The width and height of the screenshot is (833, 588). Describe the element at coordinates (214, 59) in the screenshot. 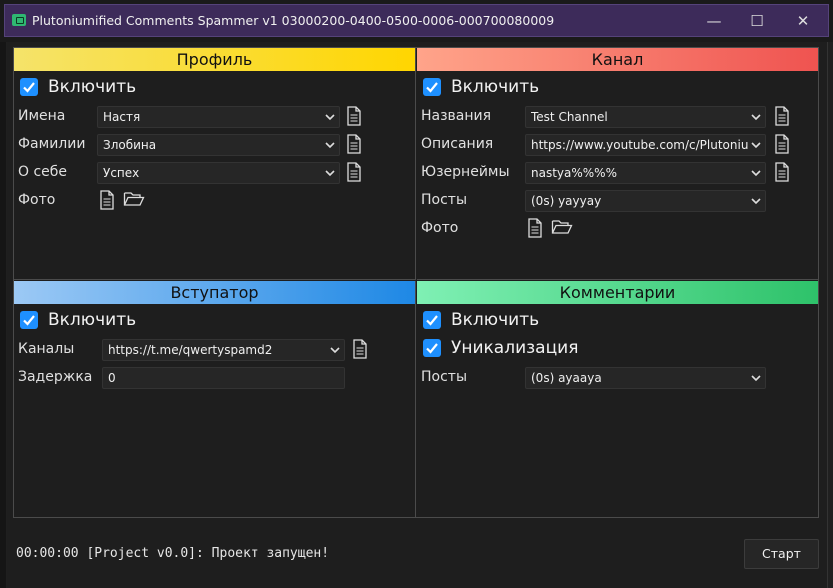

I see `profile-header: Профиль` at that location.